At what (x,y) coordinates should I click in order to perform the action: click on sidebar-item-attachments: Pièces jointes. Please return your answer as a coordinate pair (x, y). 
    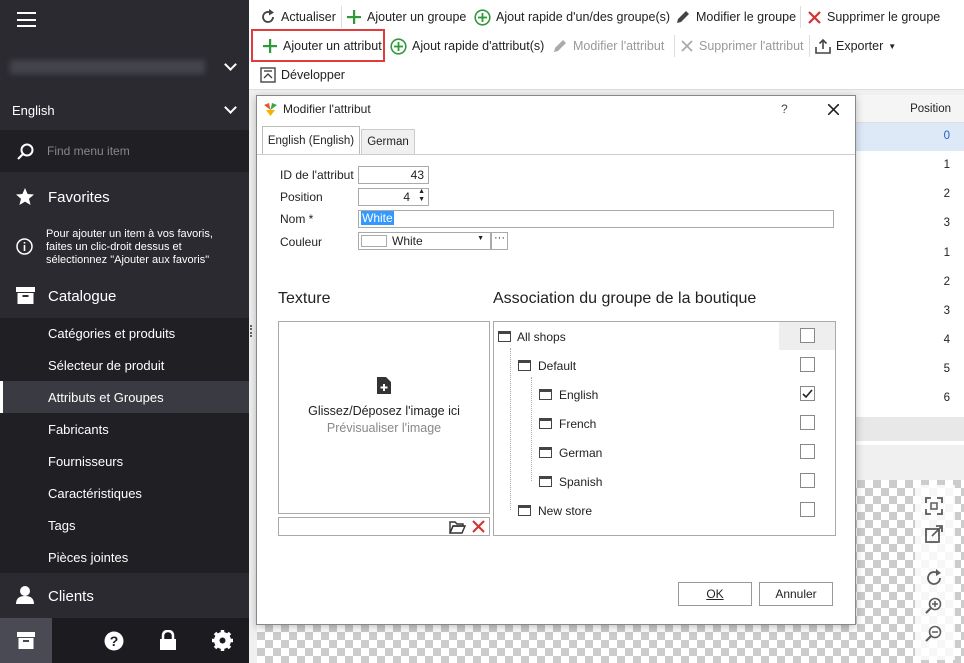
    Looking at the image, I should click on (88, 557).